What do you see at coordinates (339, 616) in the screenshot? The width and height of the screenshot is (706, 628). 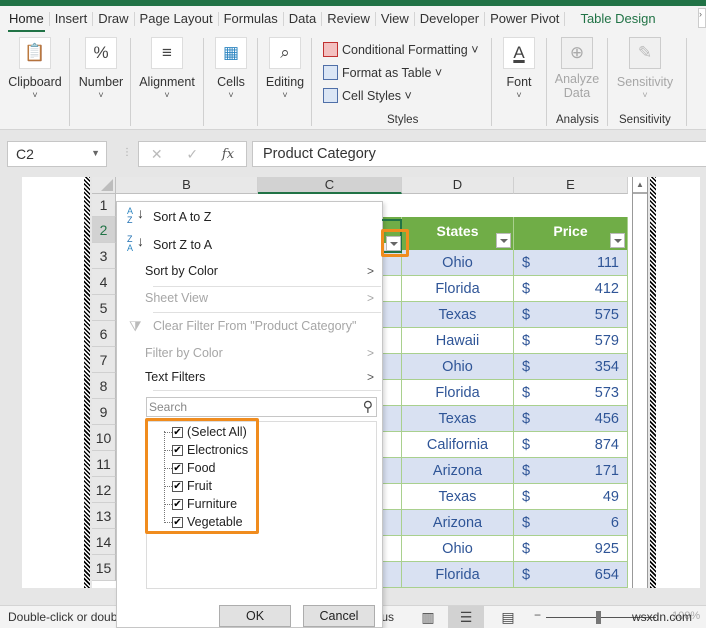 I see `cancel-button: Cancel` at bounding box center [339, 616].